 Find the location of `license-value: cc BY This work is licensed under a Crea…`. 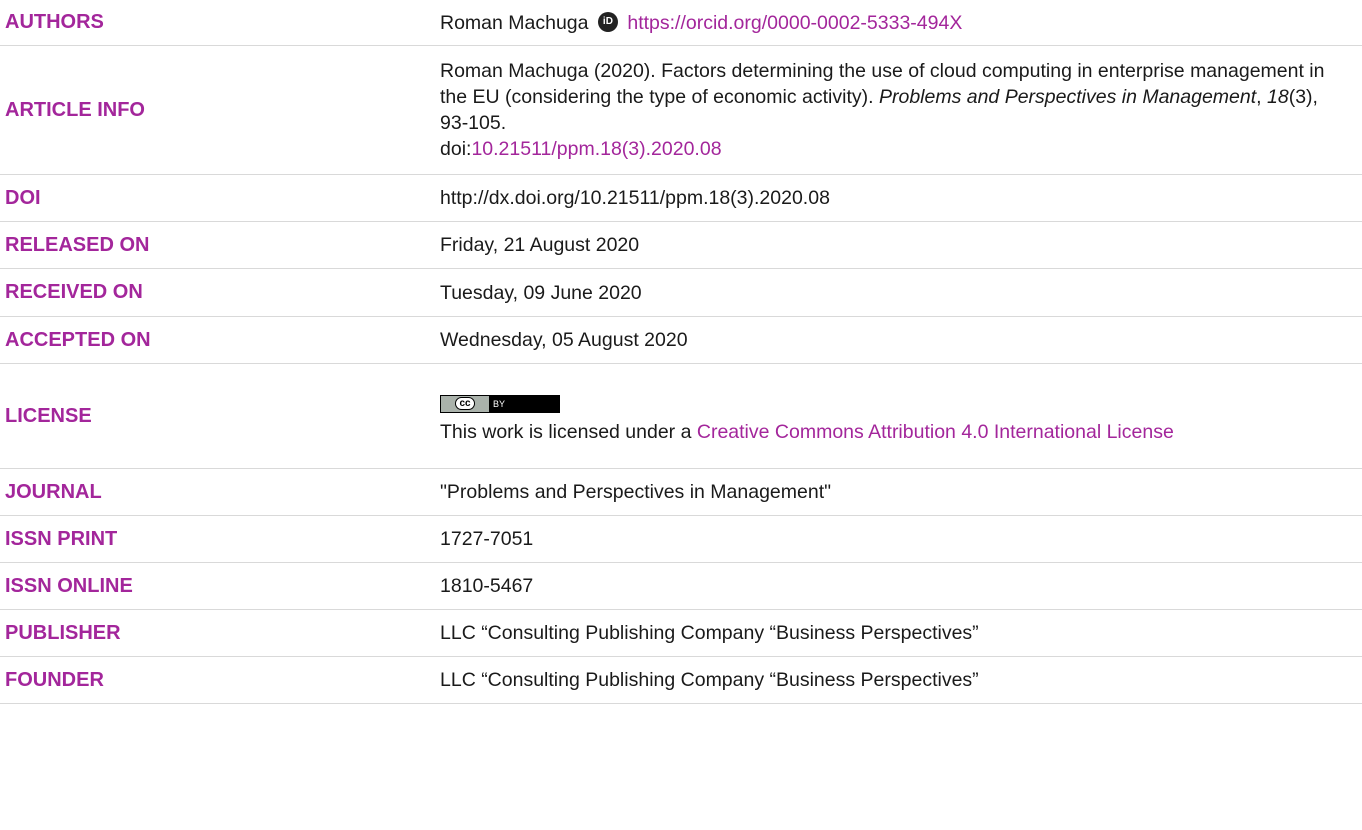

license-value: cc BY This work is licensed under a Crea… is located at coordinates (901, 416).